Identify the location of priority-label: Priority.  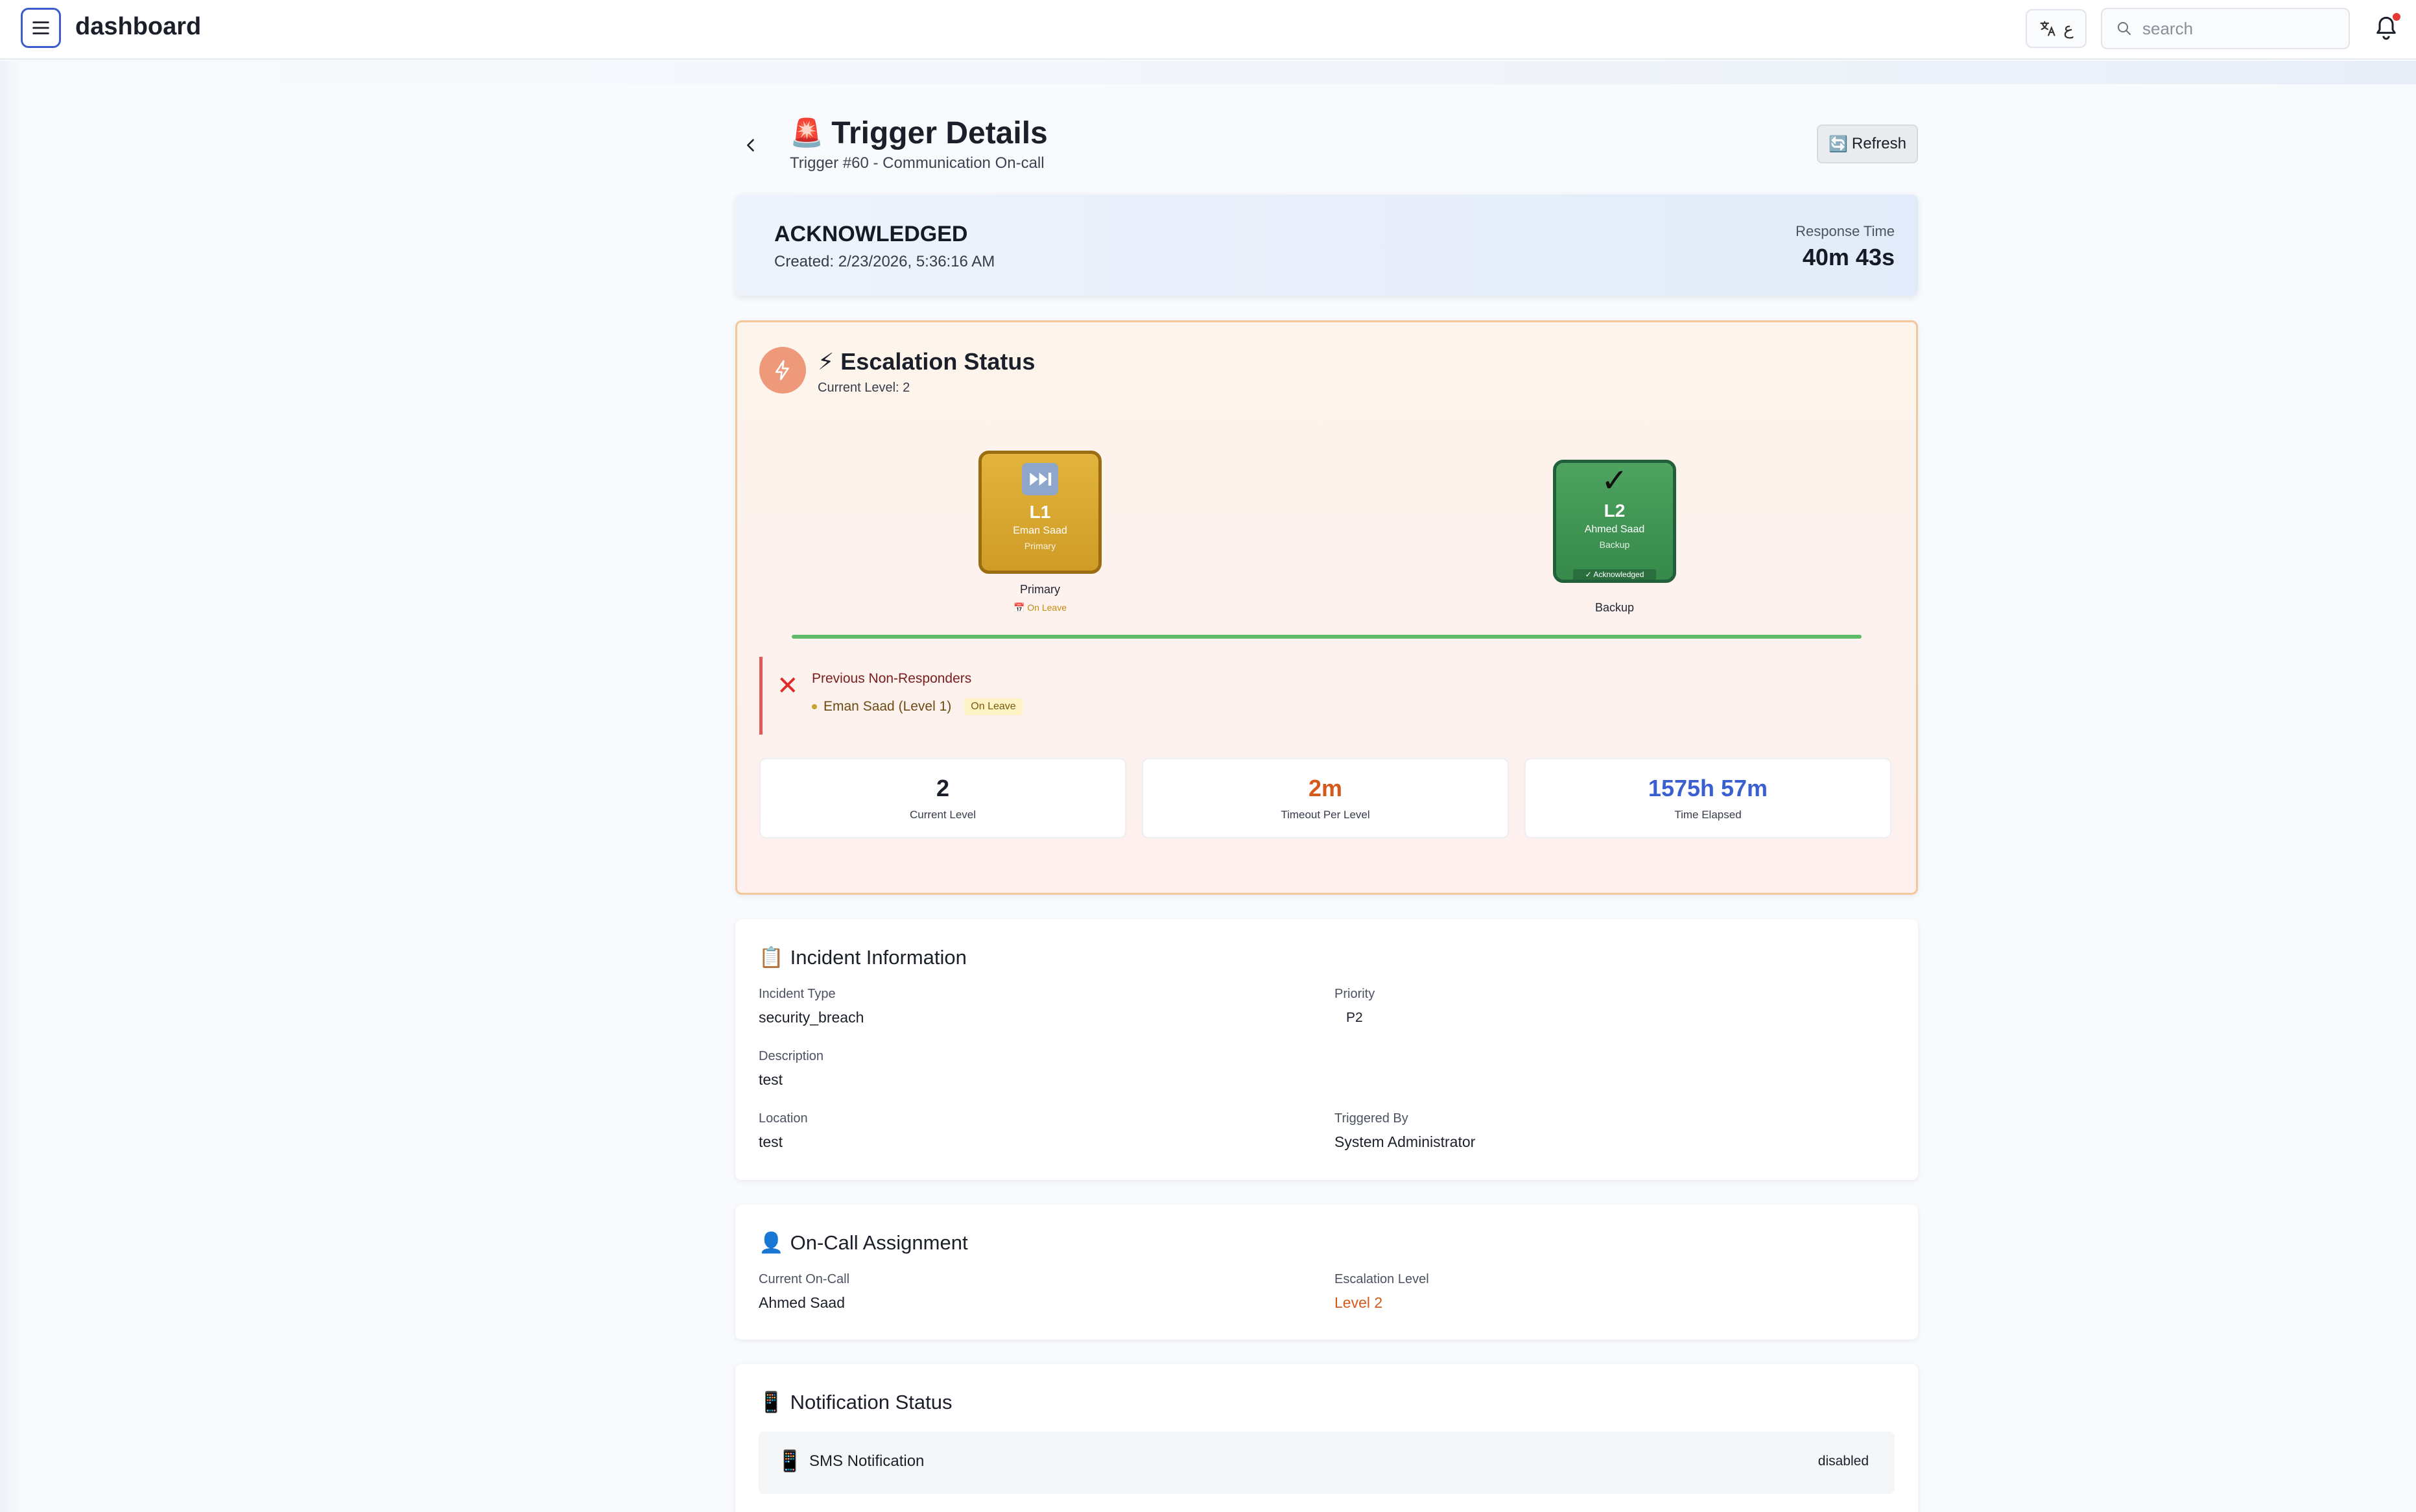
(1354, 994).